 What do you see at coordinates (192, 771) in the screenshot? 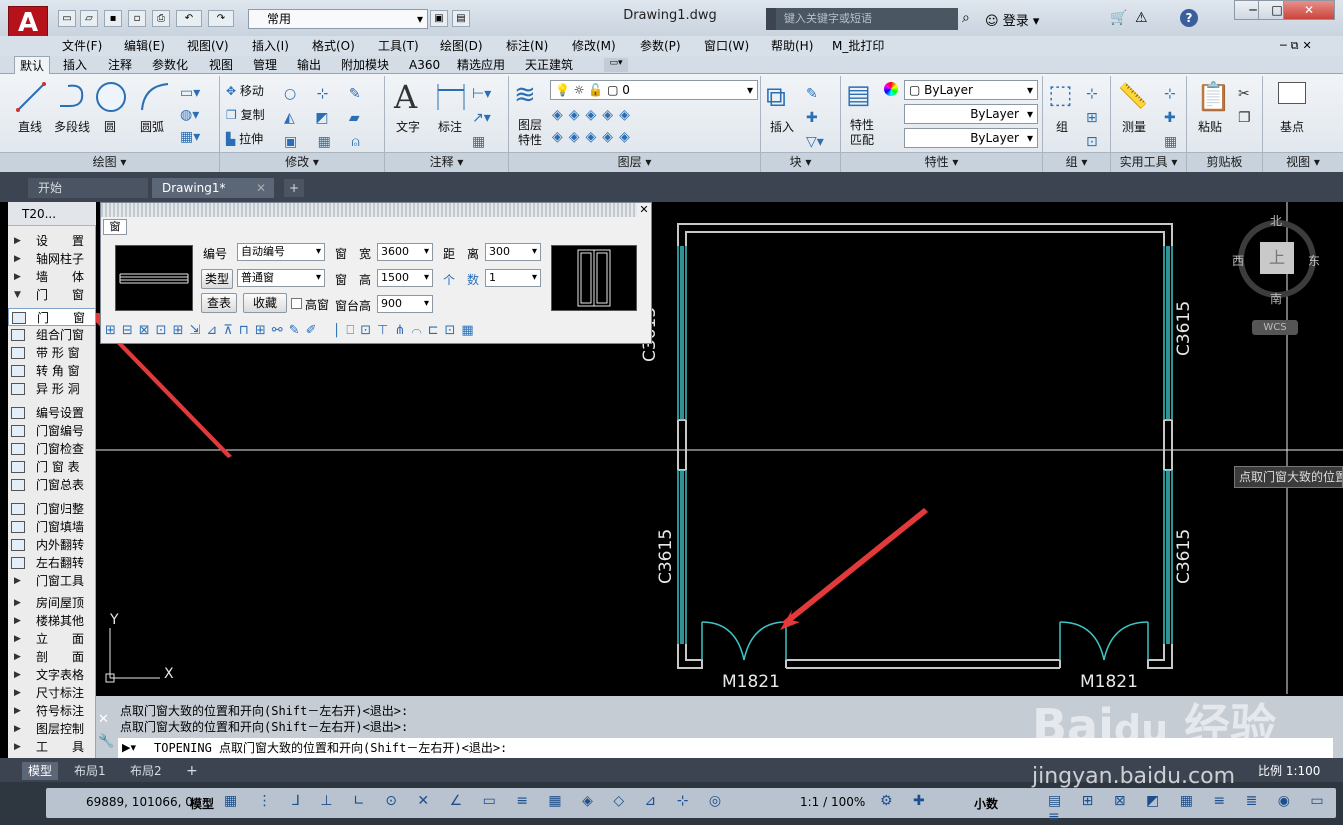
I see `add-layout-icon: +` at bounding box center [192, 771].